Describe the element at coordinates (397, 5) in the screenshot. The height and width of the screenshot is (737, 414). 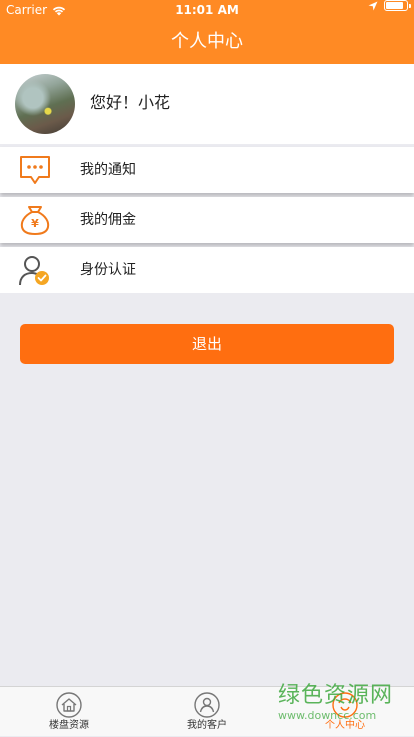
I see `battery-icon` at that location.